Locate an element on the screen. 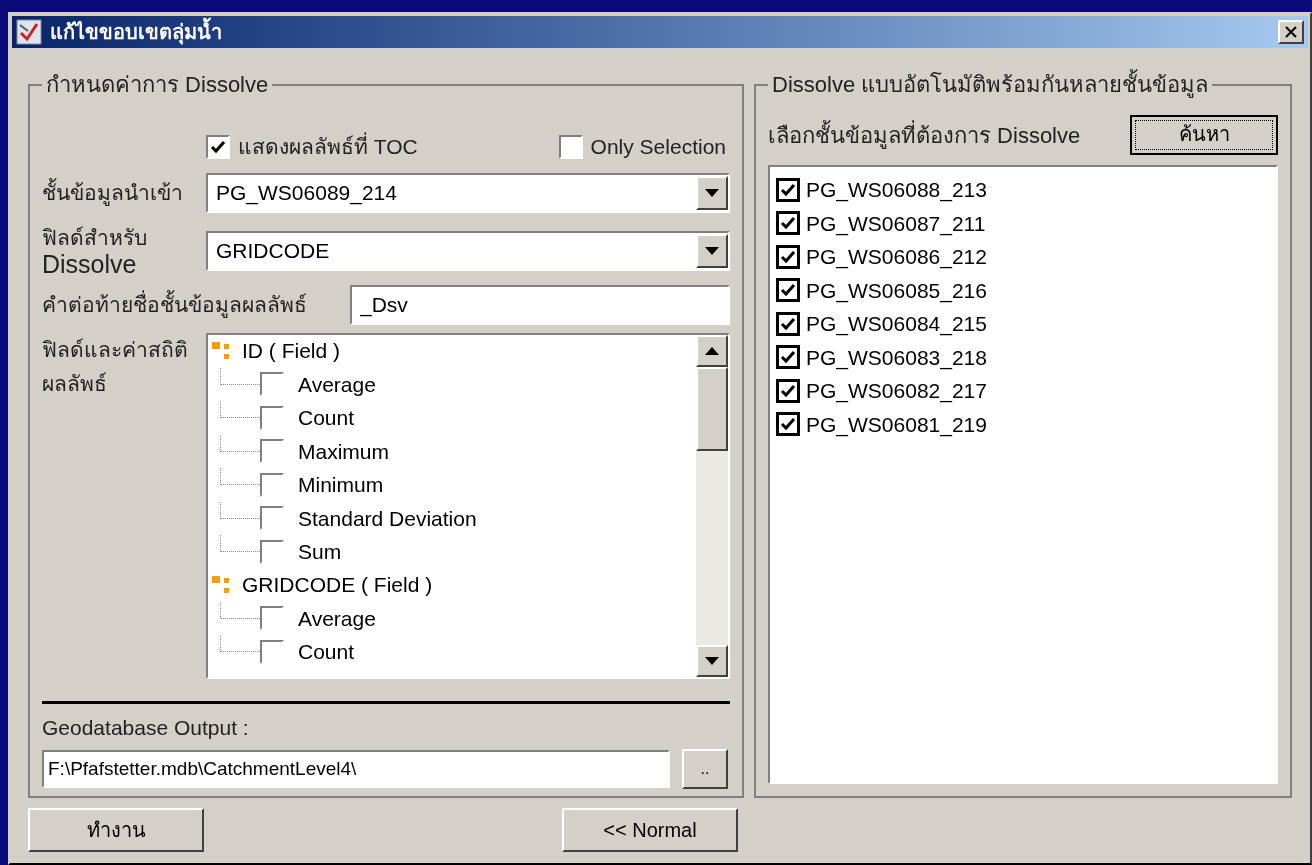 The image size is (1312, 865). layer-item: PG_WS06082_217 is located at coordinates (896, 391).